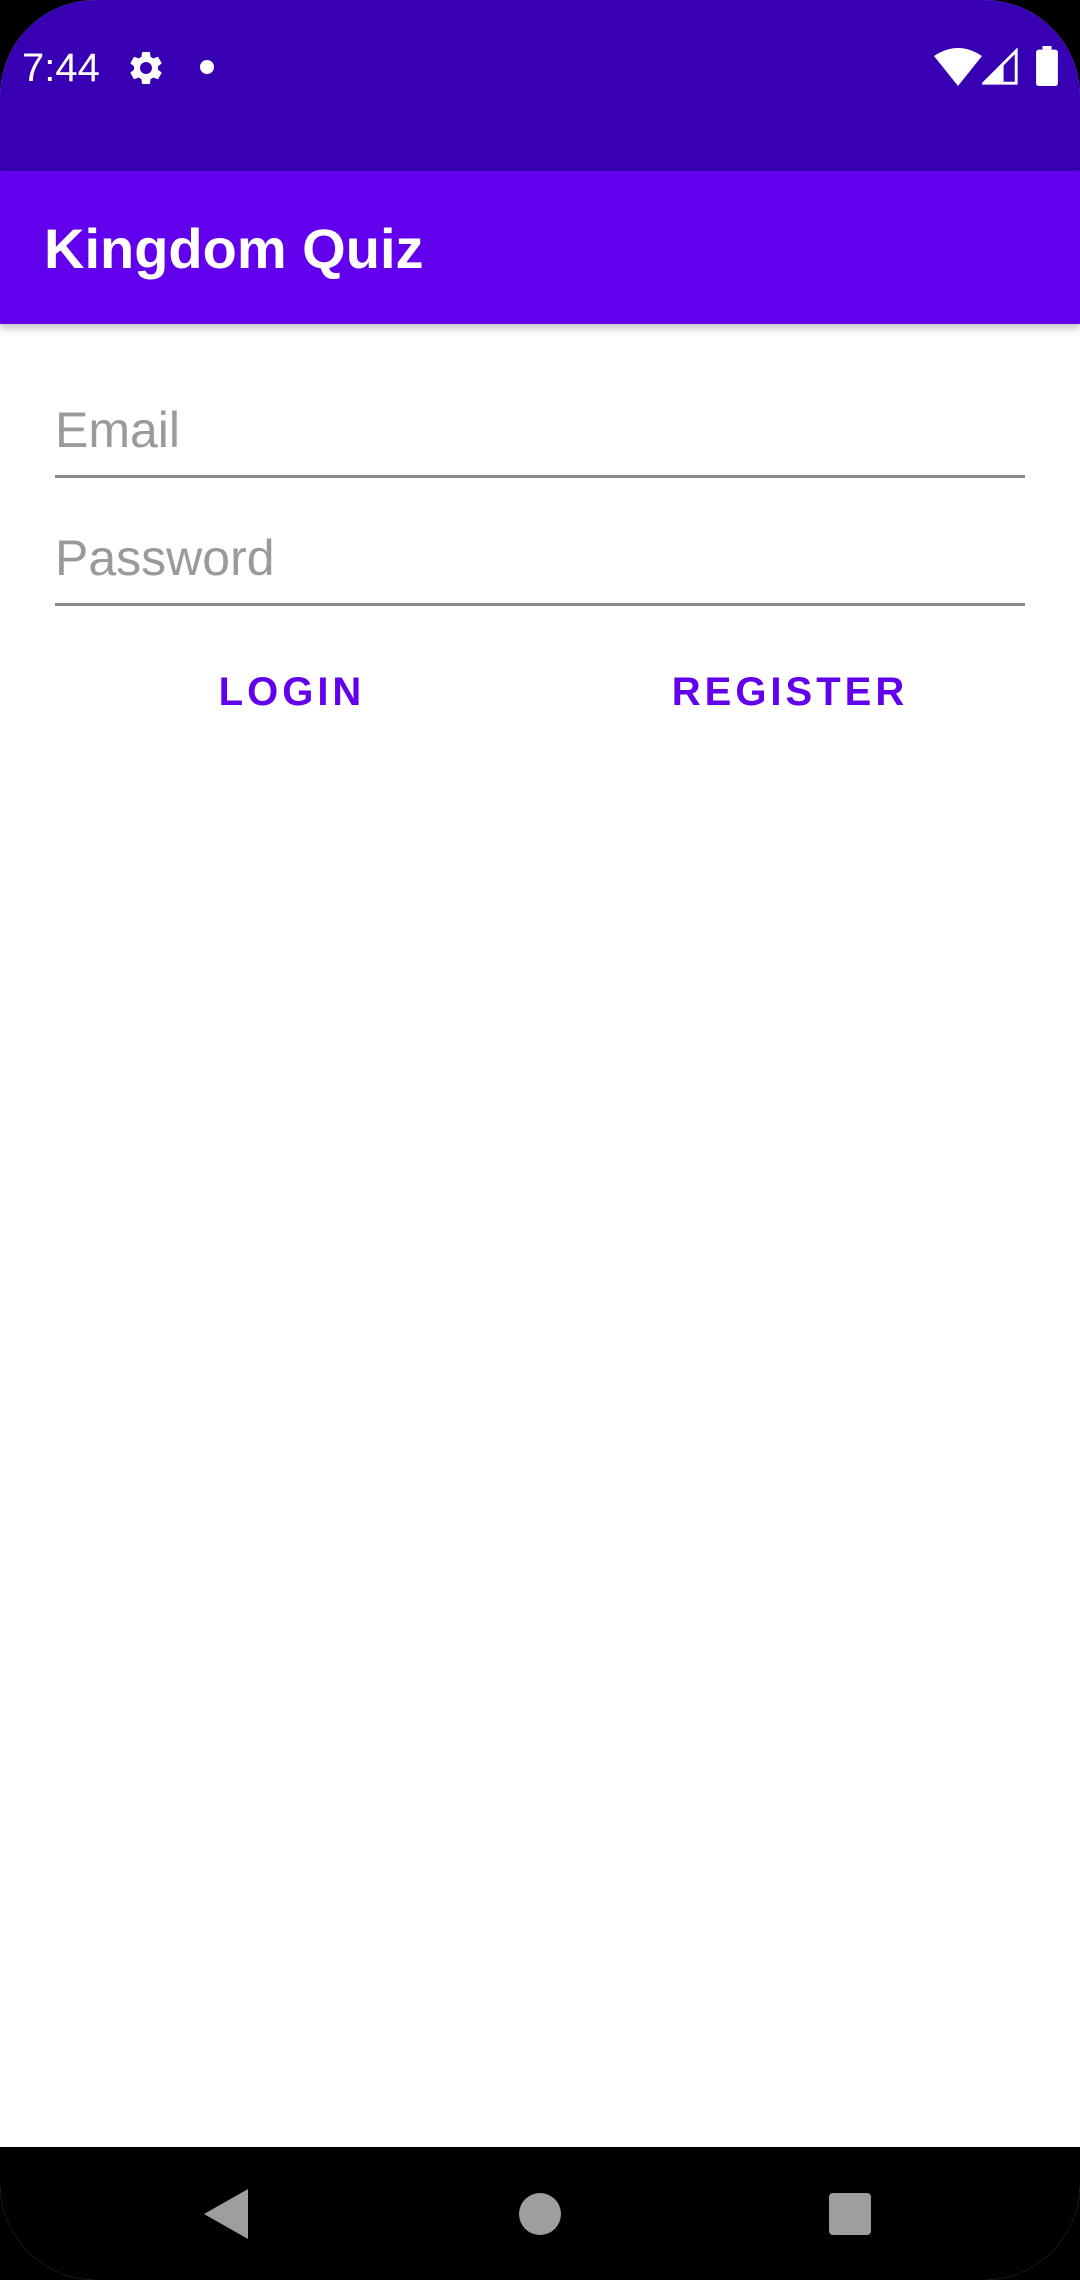  I want to click on battery-icon, so click(1047, 66).